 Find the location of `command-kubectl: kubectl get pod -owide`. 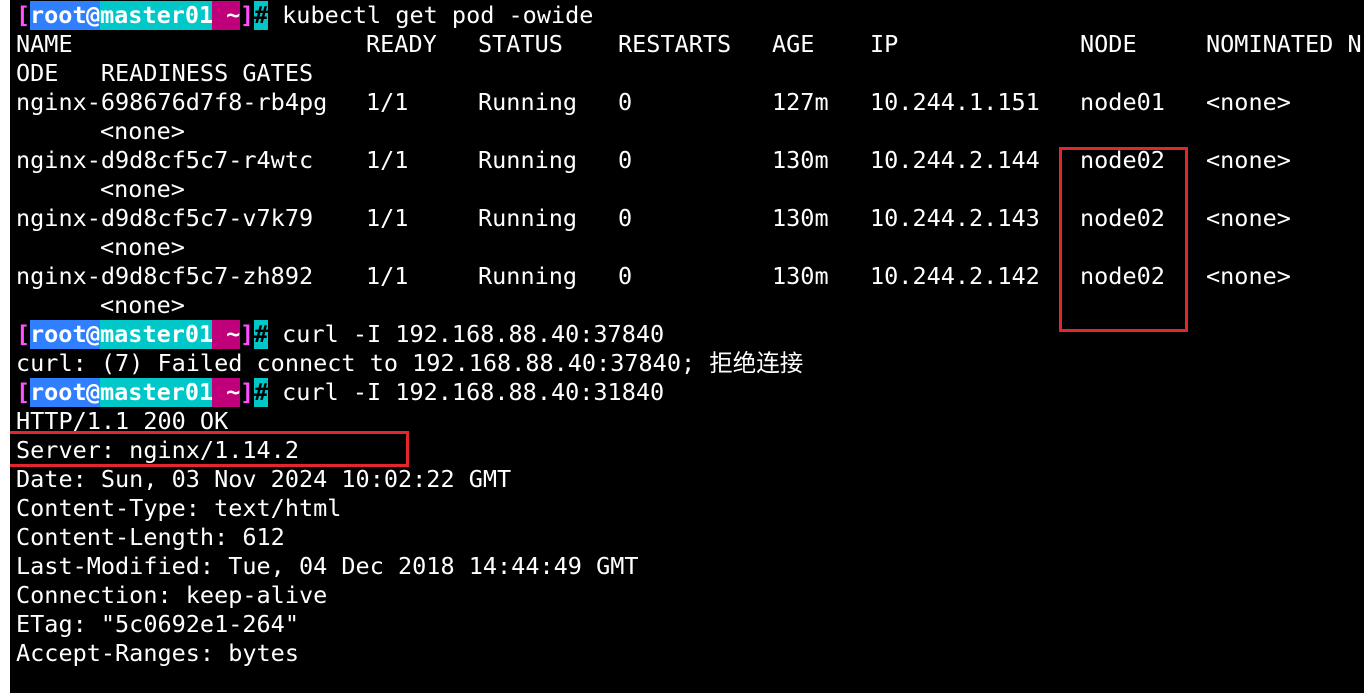

command-kubectl: kubectl get pod -owide is located at coordinates (431, 15).